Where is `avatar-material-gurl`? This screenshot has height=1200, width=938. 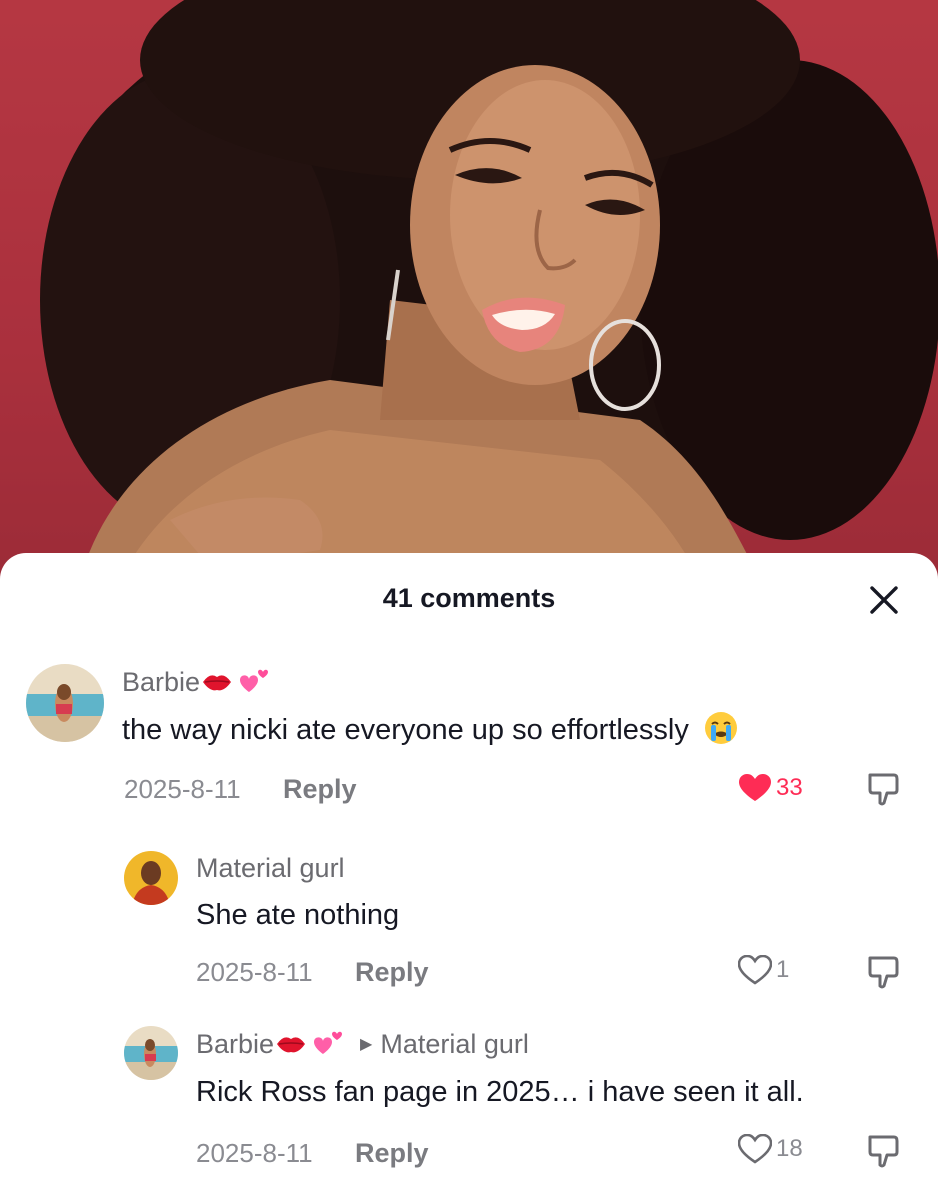
avatar-material-gurl is located at coordinates (151, 878).